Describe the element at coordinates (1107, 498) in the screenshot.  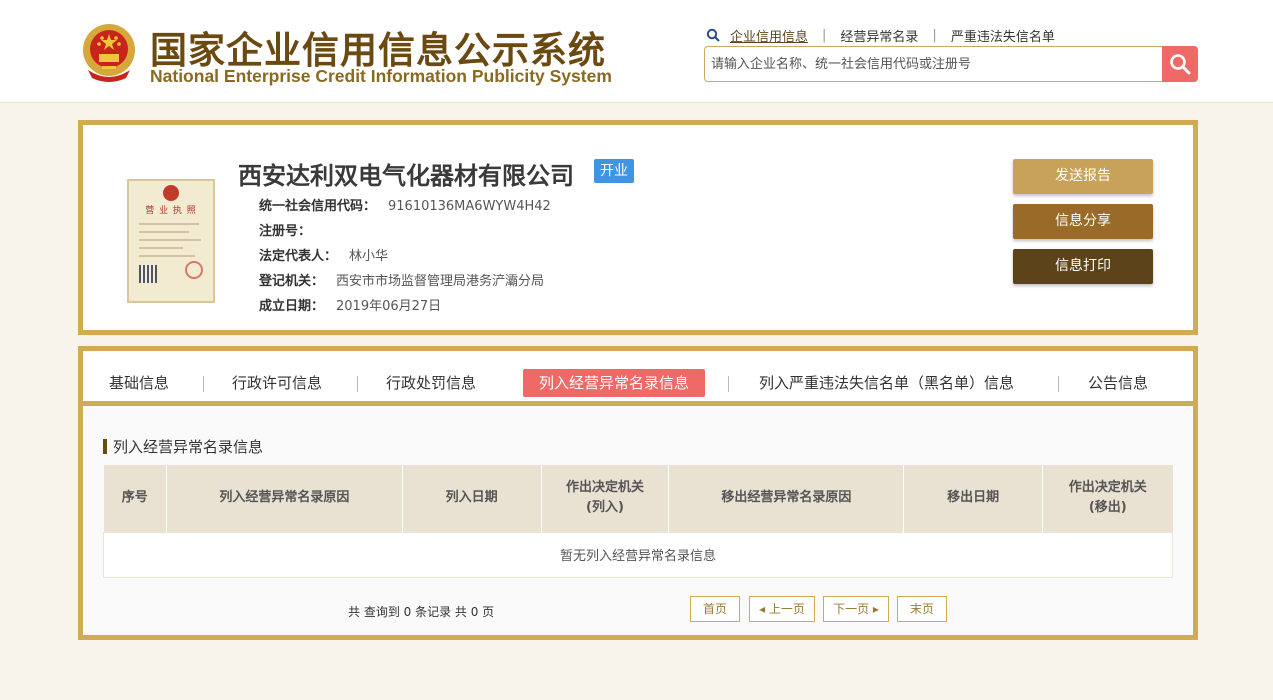
I see `col-remove-authority: 作出决定机关 (移出)` at that location.